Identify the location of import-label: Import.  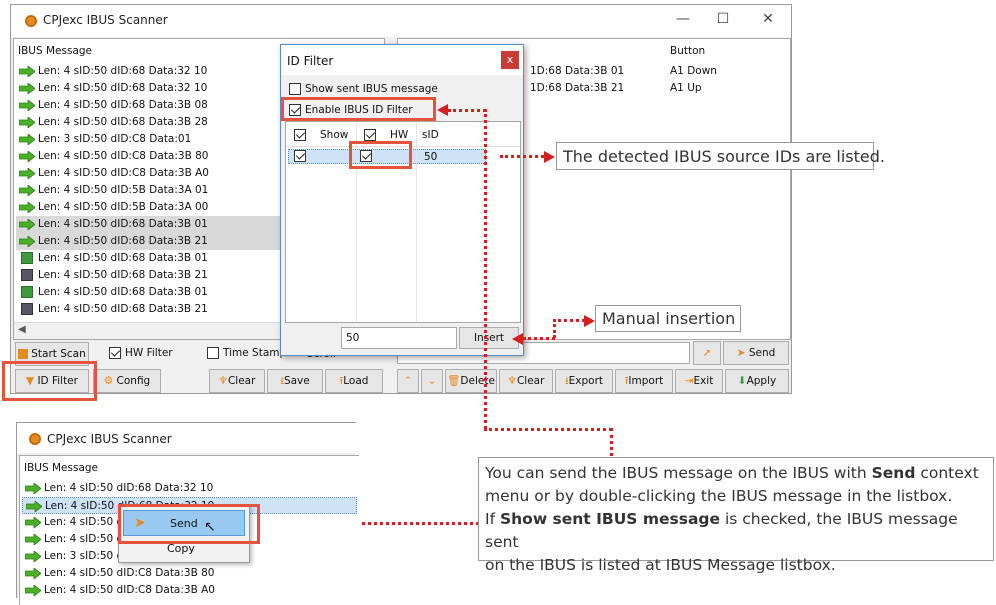
(646, 381).